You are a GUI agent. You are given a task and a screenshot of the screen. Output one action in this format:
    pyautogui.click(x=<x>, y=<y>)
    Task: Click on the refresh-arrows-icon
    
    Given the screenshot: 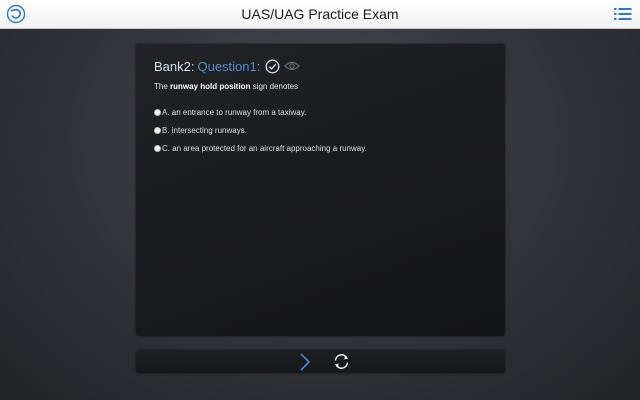 What is the action you would take?
    pyautogui.click(x=341, y=361)
    